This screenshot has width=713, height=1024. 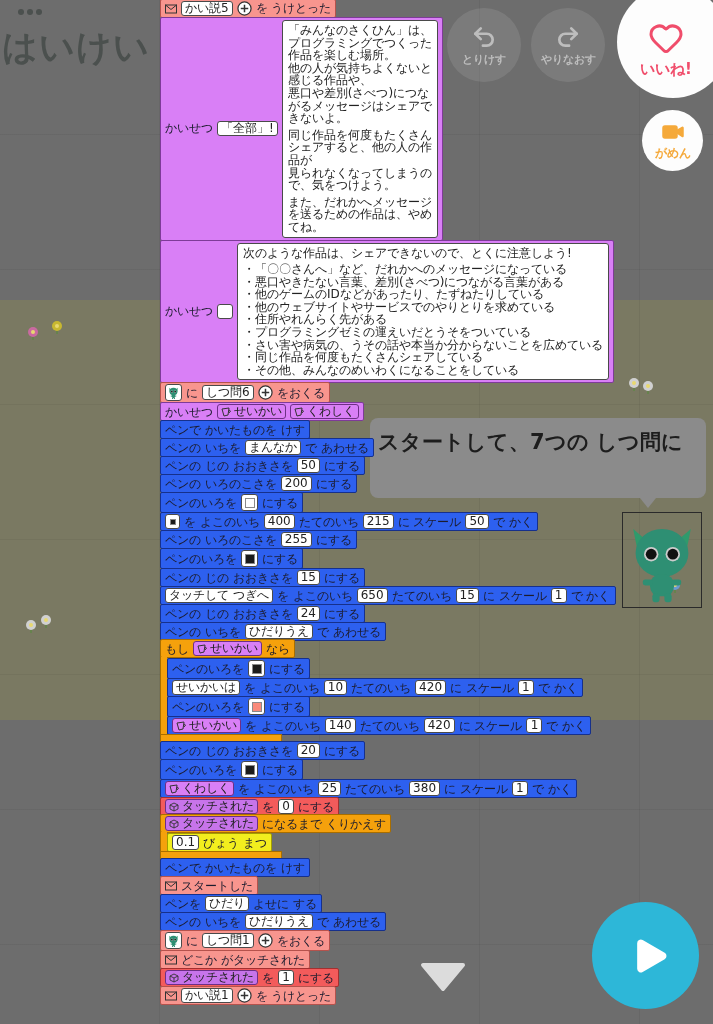 What do you see at coordinates (207, 8) in the screenshot?
I see `value-field: かい説5` at bounding box center [207, 8].